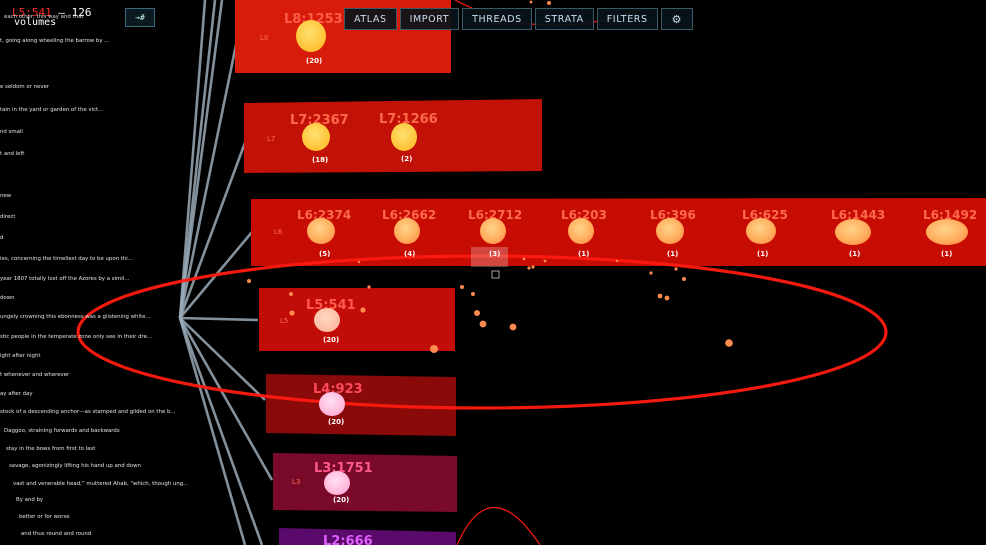 This screenshot has width=986, height=545. Describe the element at coordinates (494, 254) in the screenshot. I see `svg-text: (3)` at that location.